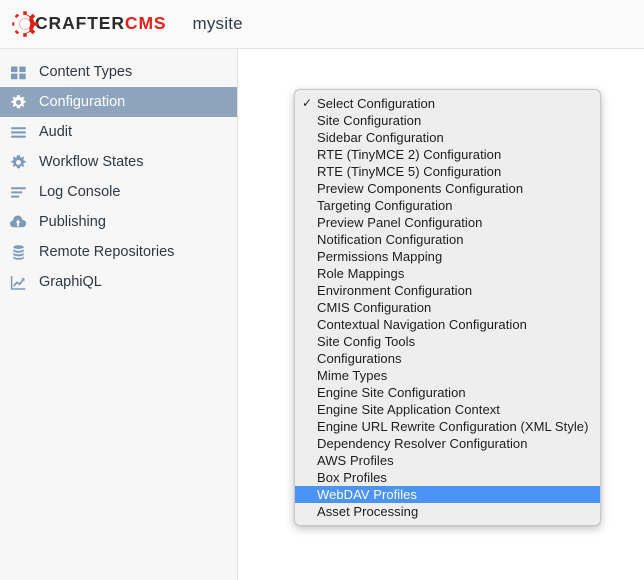 The height and width of the screenshot is (580, 644). Describe the element at coordinates (409, 154) in the screenshot. I see `menu-item-label: RTE (TinyMCE 2) Configuration` at that location.